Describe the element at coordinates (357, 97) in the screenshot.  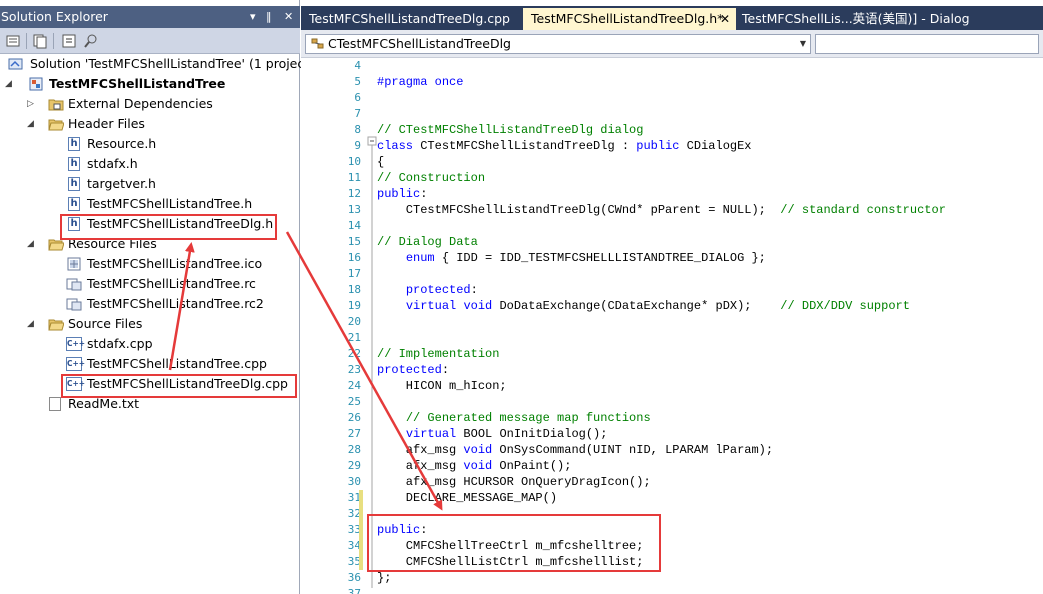
I see `line-number: 6` at that location.